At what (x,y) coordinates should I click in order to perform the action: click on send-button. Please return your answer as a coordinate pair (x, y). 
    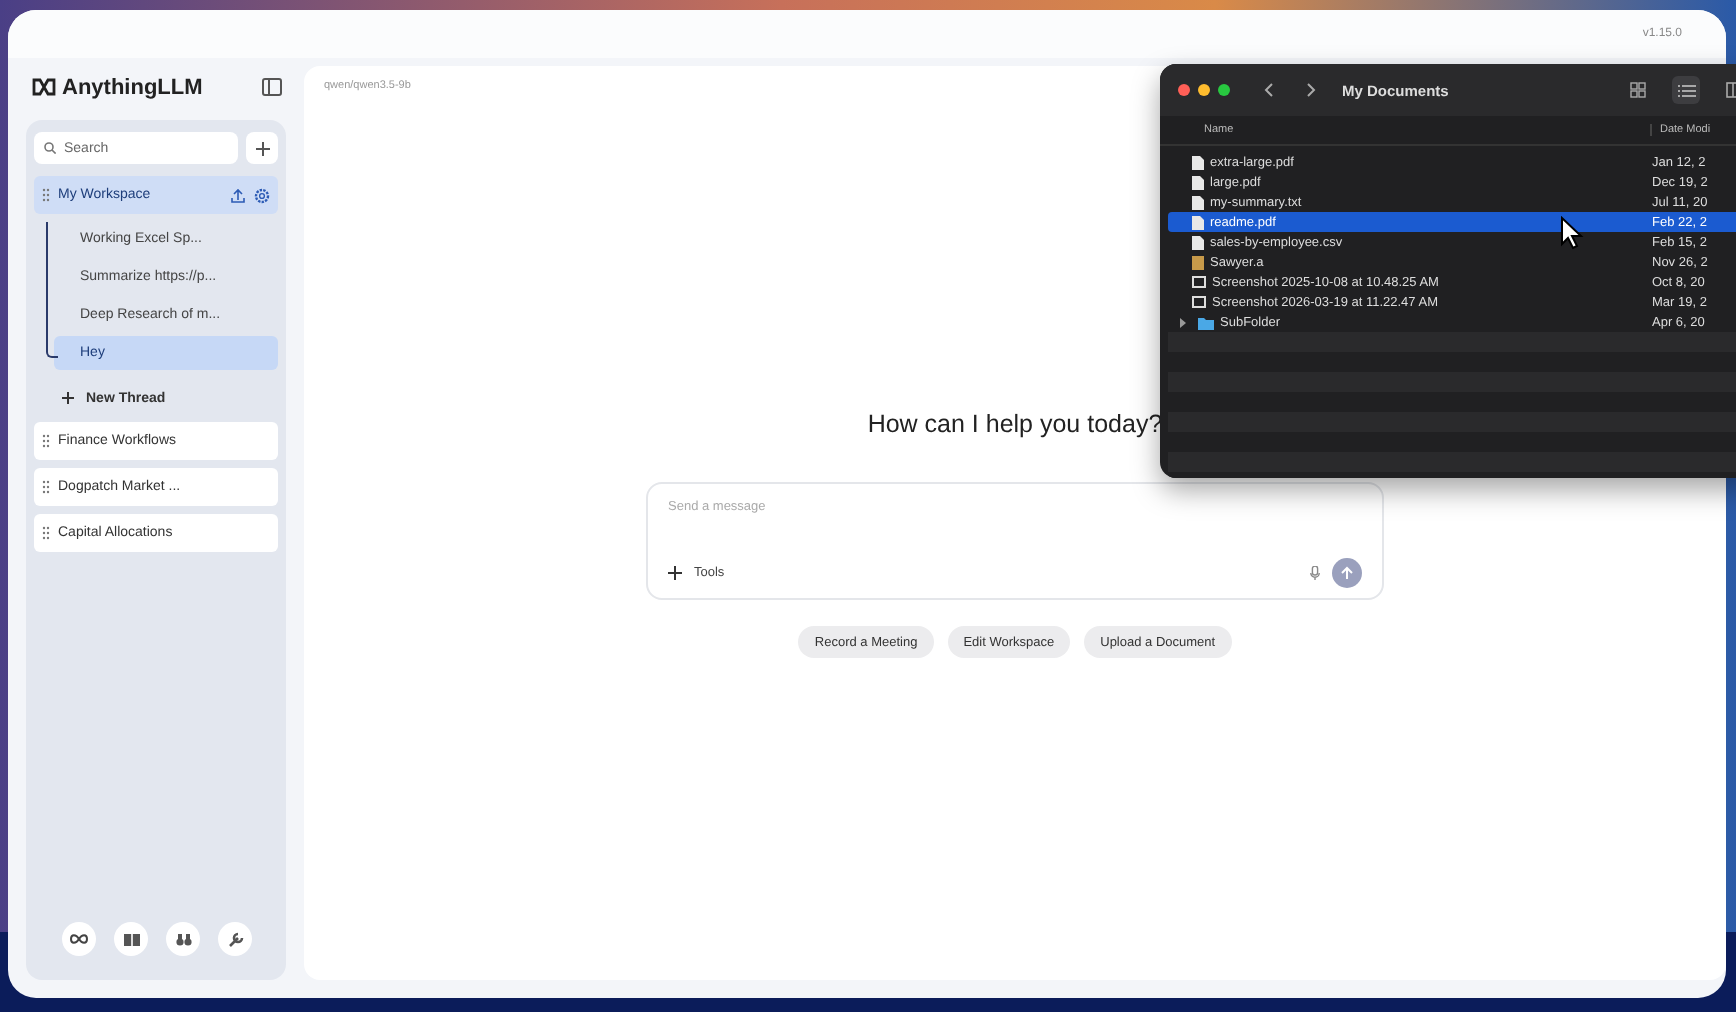
    Looking at the image, I should click on (1347, 573).